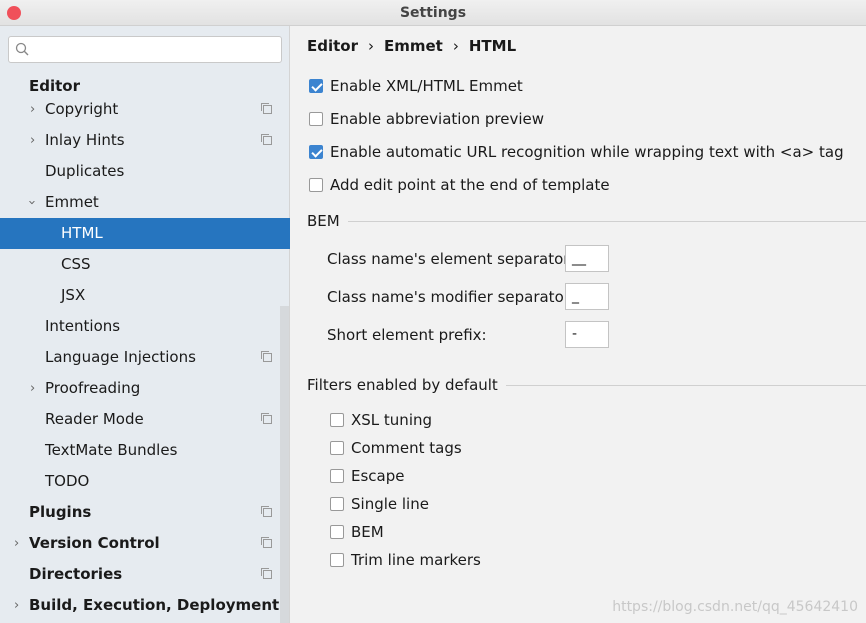  I want to click on filter-trim-checkbox: Trim line markers, so click(405, 560).